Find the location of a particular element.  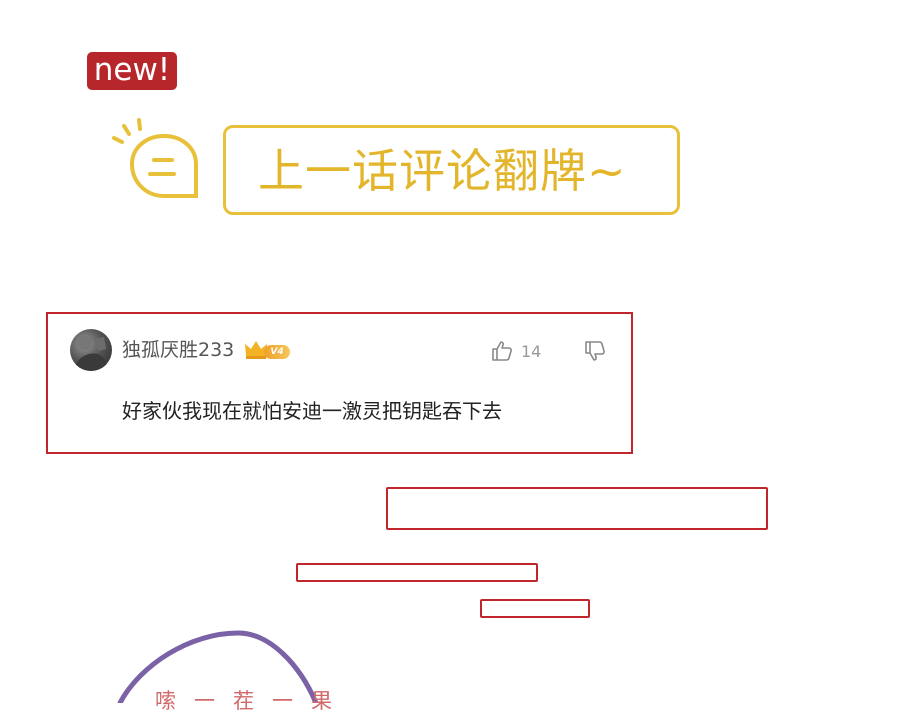

thumbs-up-icon is located at coordinates (502, 351).